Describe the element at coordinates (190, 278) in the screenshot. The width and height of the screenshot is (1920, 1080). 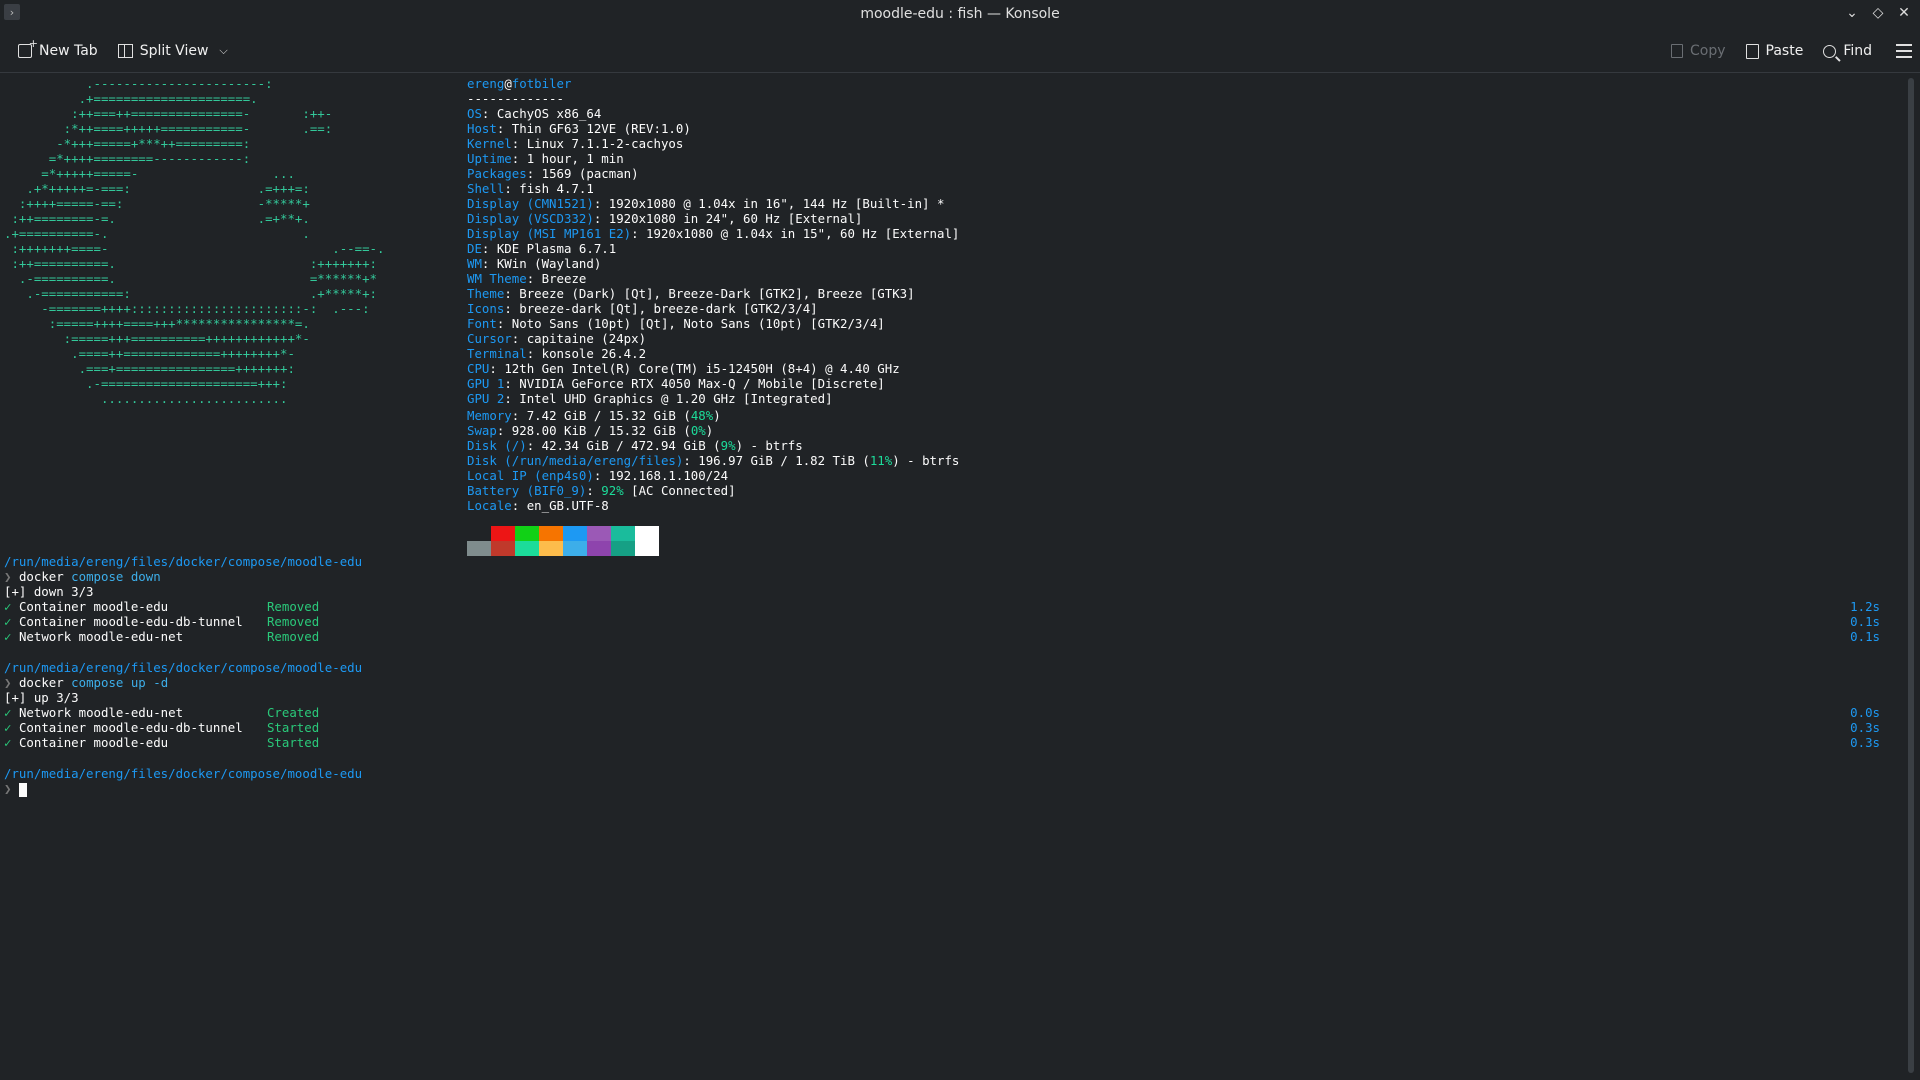
I see `ascii-logo-line: .-==========. =******+*` at that location.